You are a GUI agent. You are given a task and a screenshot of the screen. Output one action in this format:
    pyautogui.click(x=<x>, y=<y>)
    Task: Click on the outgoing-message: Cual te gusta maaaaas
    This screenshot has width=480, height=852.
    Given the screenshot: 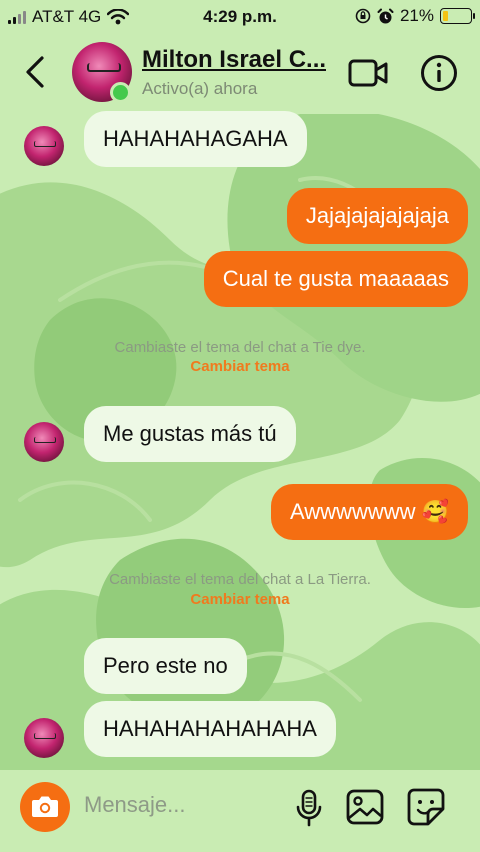 What is the action you would take?
    pyautogui.click(x=335, y=279)
    